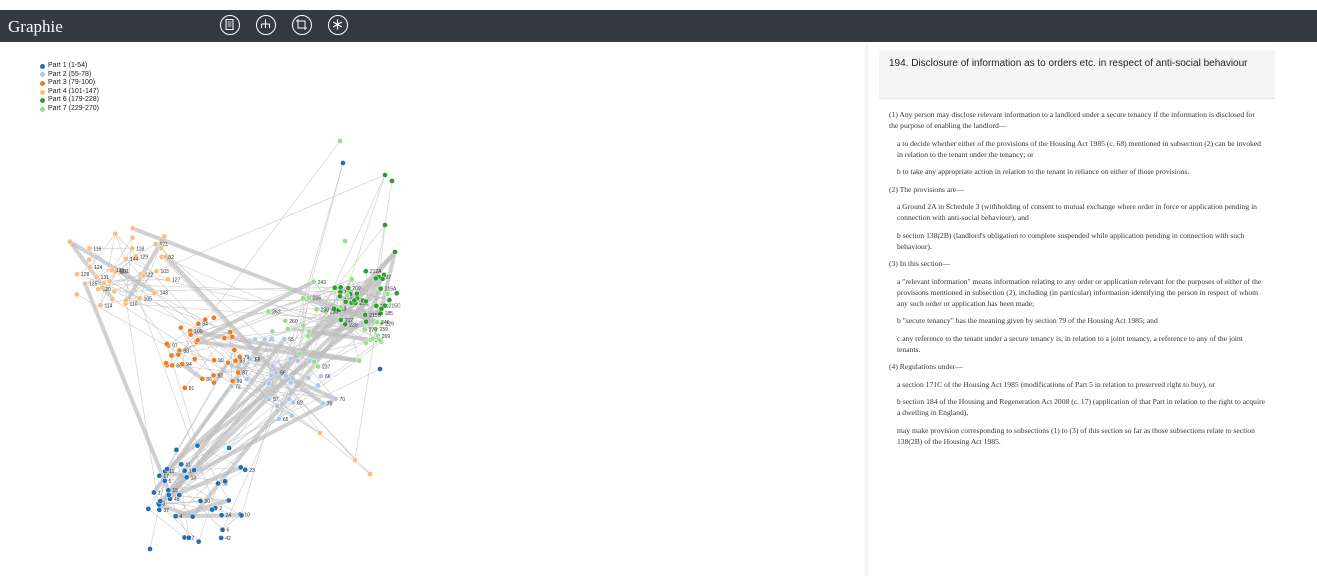 The image size is (1317, 576). Describe the element at coordinates (230, 25) in the screenshot. I see `document-view-button` at that location.